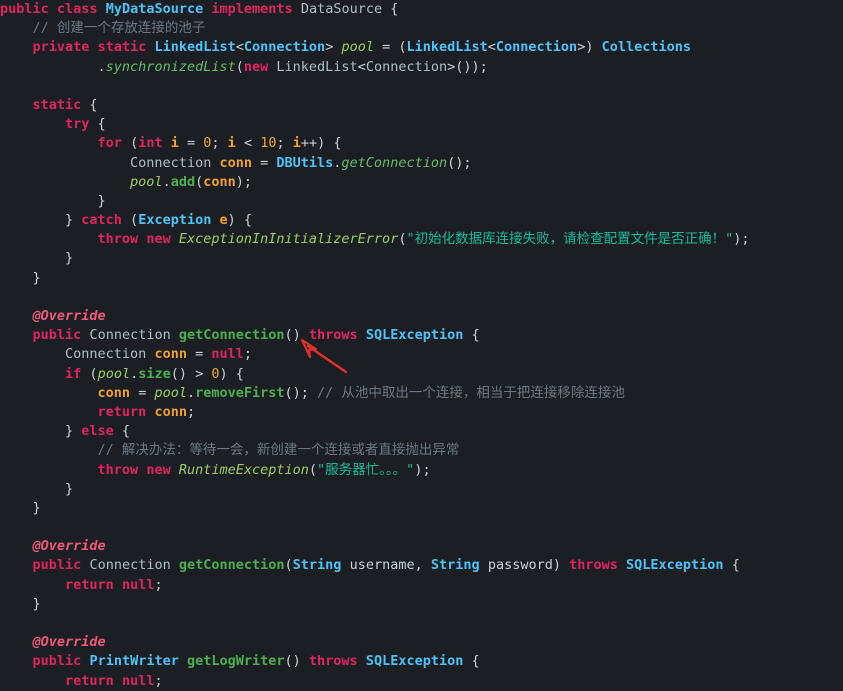  What do you see at coordinates (421, 412) in the screenshot?
I see `code-line: return conn;` at bounding box center [421, 412].